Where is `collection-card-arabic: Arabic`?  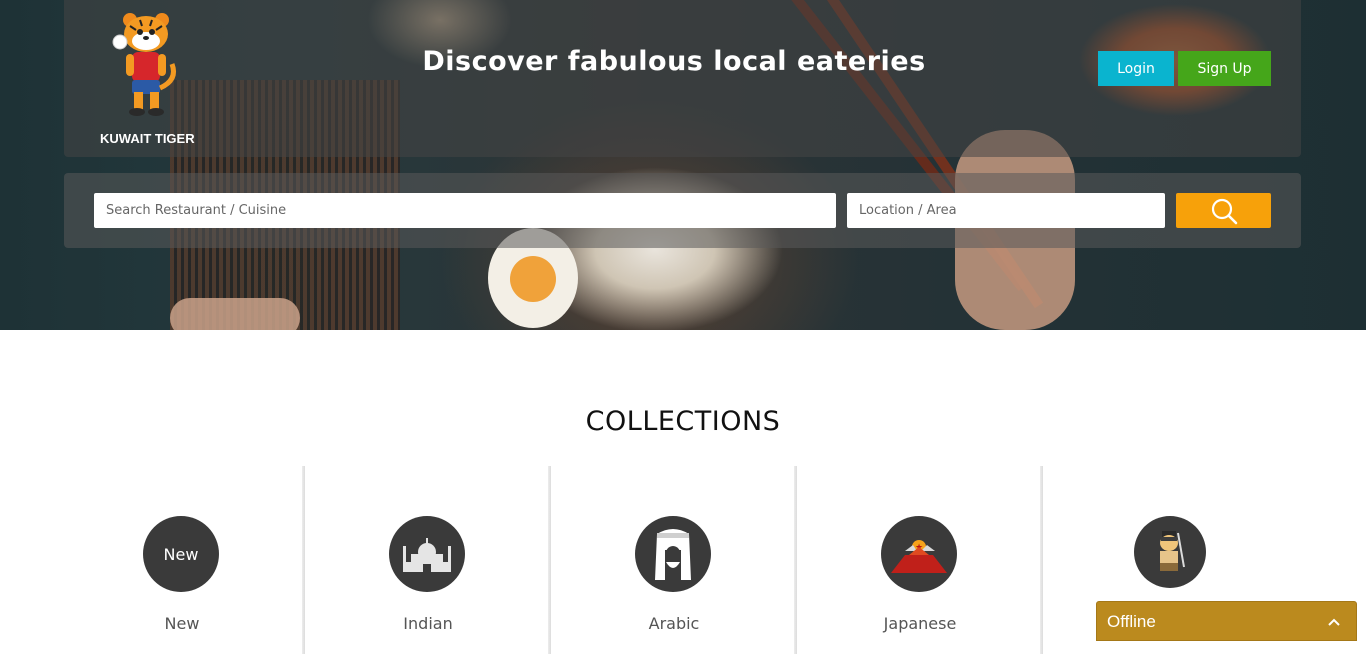
collection-card-arabic: Arabic is located at coordinates (674, 560).